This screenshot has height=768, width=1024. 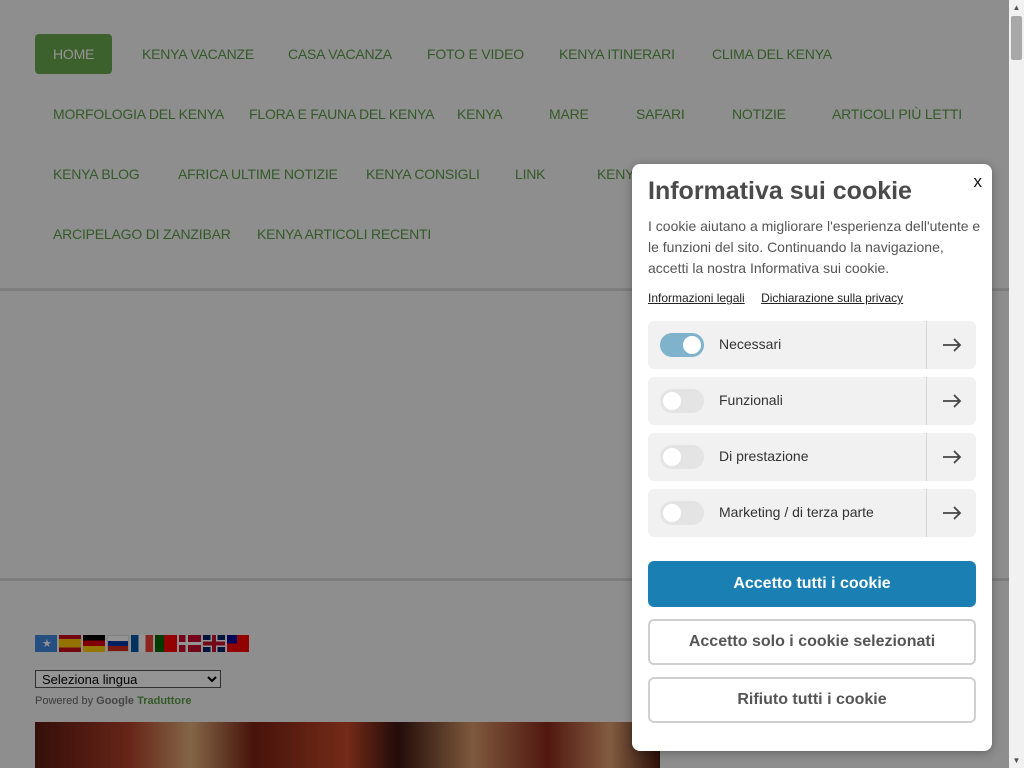 What do you see at coordinates (812, 700) in the screenshot?
I see `reject-all-button: Rifiuto tutti i cookie` at bounding box center [812, 700].